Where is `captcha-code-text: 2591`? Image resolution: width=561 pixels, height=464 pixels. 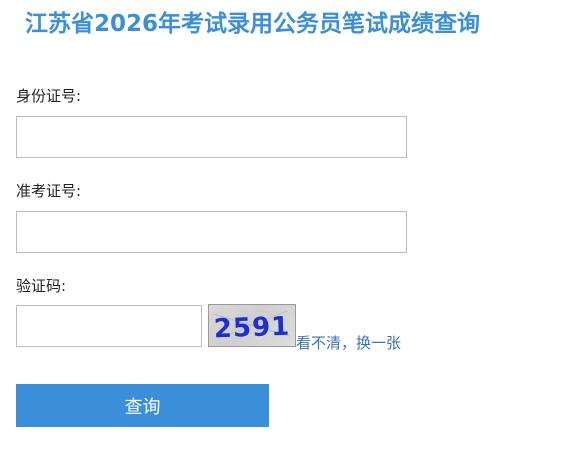
captcha-code-text: 2591 is located at coordinates (251, 328).